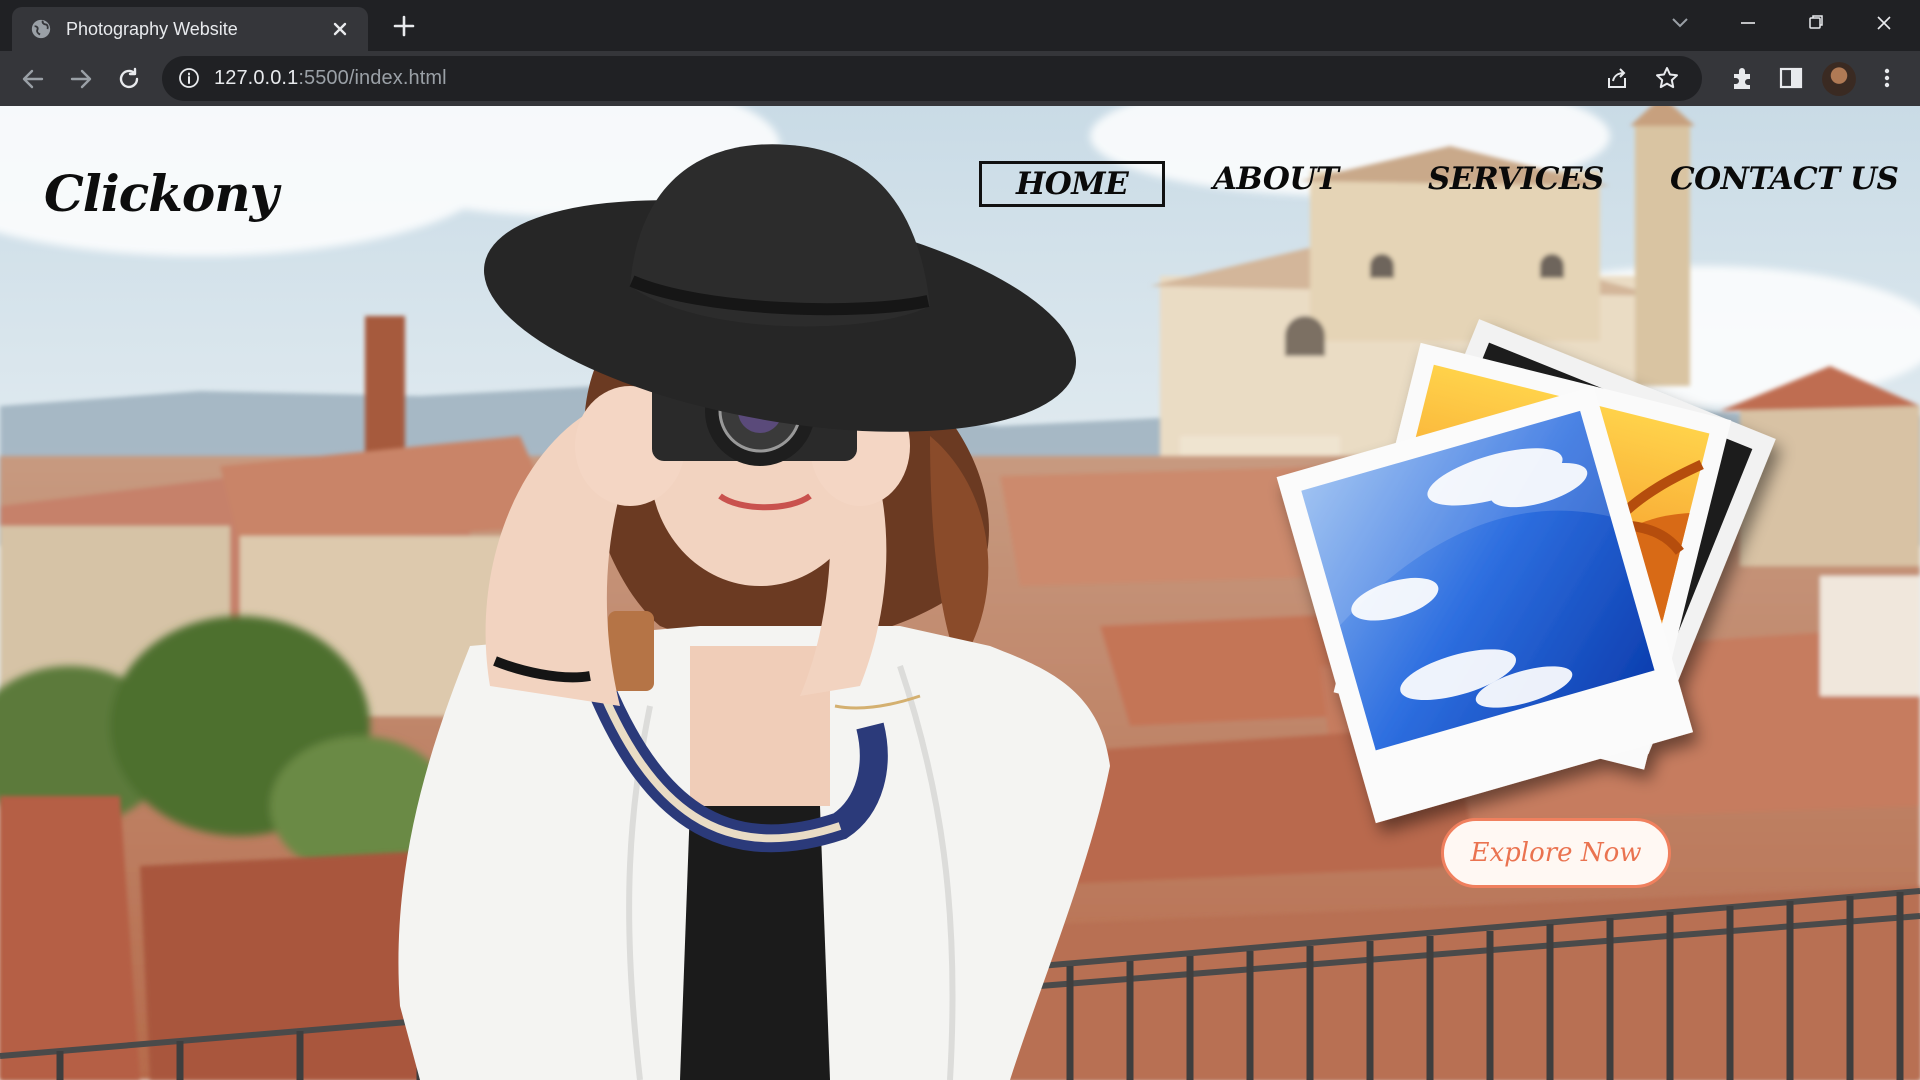  Describe the element at coordinates (372, 78) in the screenshot. I see `url-path: :5500/index.html` at that location.